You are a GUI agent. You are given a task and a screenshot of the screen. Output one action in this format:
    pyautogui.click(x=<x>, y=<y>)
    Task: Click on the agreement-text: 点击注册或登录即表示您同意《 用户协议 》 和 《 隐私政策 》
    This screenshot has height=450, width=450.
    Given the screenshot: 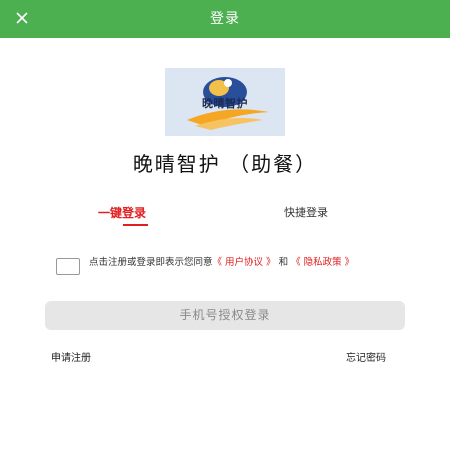 What is the action you would take?
    pyautogui.click(x=239, y=262)
    